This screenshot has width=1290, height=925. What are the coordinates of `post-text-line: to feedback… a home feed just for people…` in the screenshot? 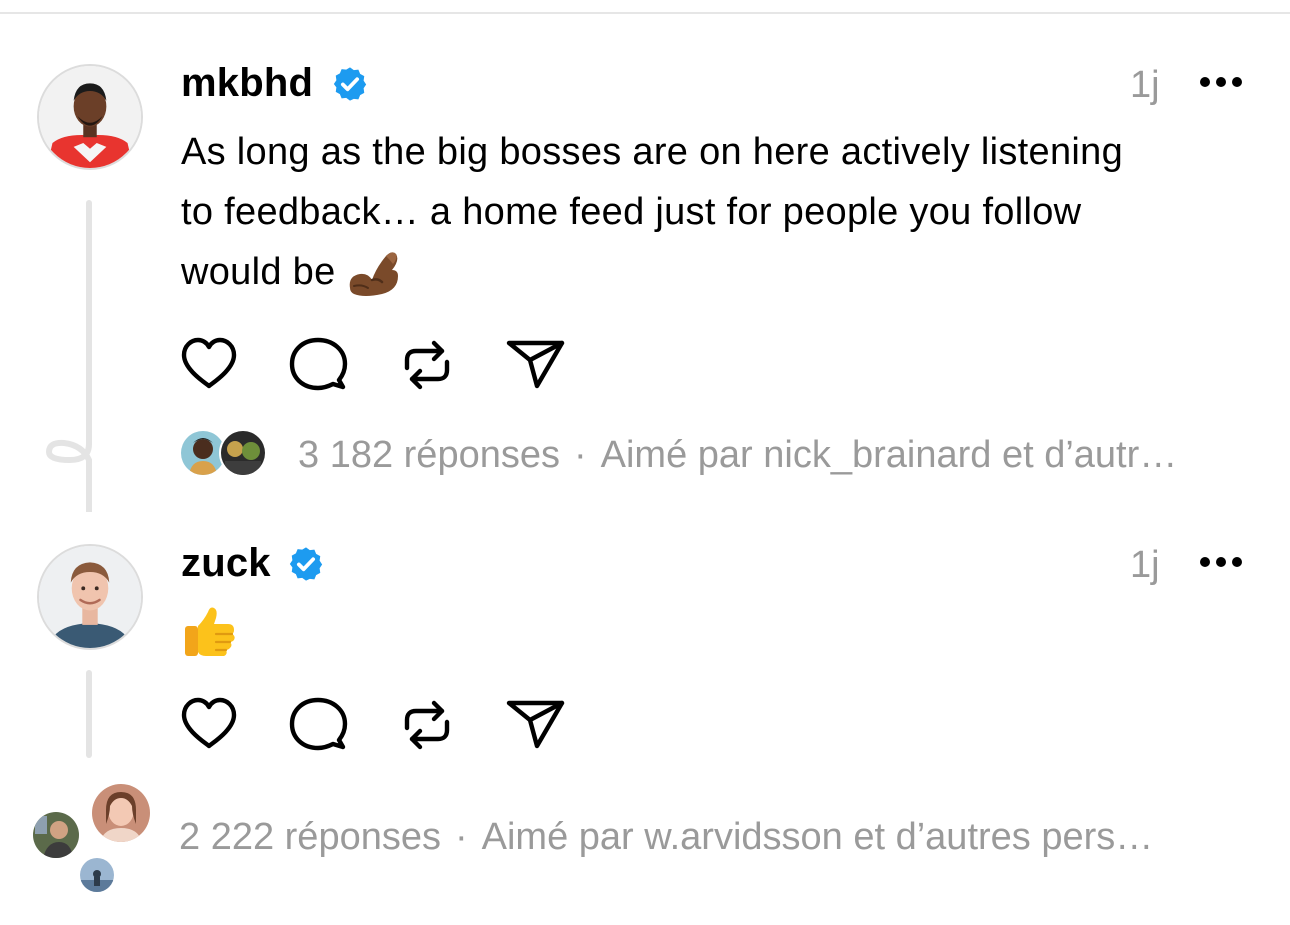 It's located at (631, 212).